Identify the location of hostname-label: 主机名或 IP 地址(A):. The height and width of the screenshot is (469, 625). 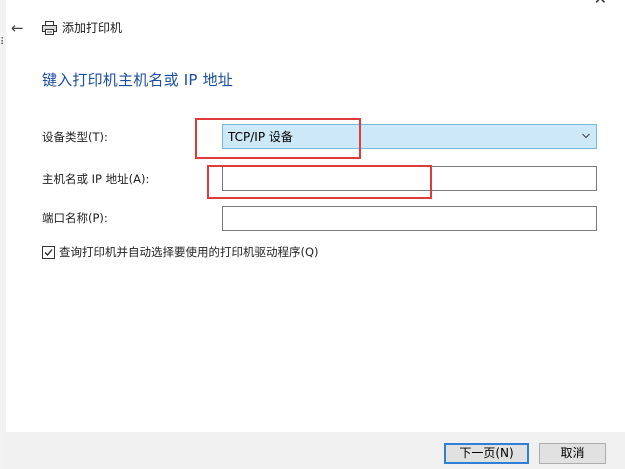
(96, 179).